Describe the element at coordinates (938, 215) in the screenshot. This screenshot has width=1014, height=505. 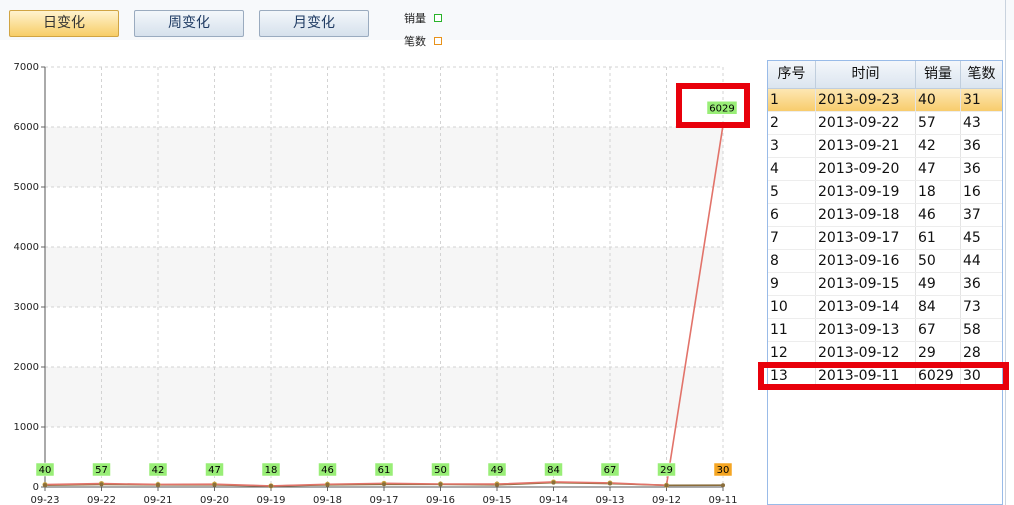
I see `cell-sales: 46` at that location.